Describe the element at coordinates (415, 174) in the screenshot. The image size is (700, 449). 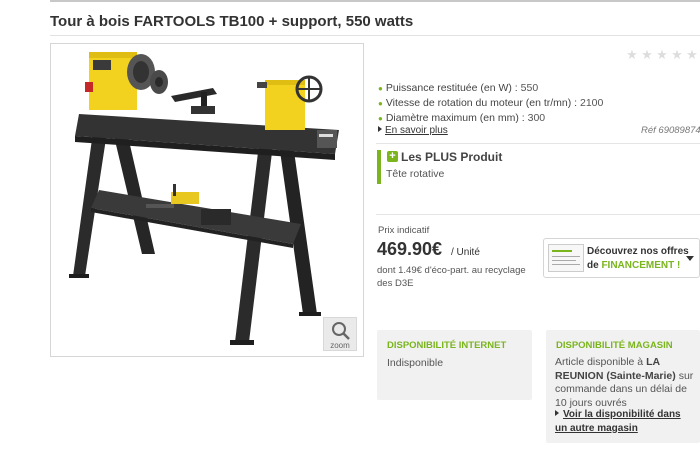
I see `plus-feature: Tête rotative` at that location.